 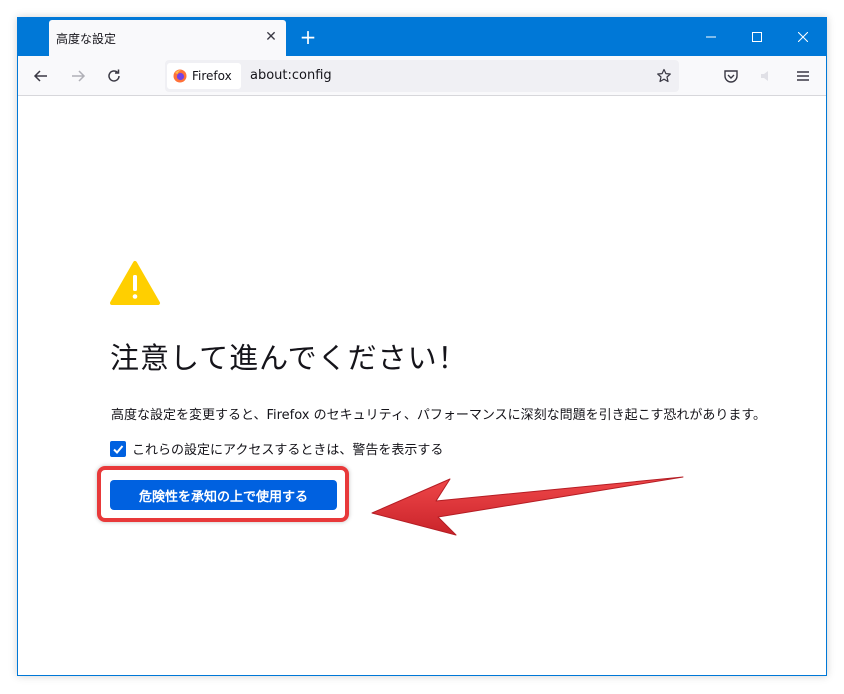 What do you see at coordinates (167, 38) in the screenshot?
I see `tab-advanced-settings: 高度な設定 ✕` at bounding box center [167, 38].